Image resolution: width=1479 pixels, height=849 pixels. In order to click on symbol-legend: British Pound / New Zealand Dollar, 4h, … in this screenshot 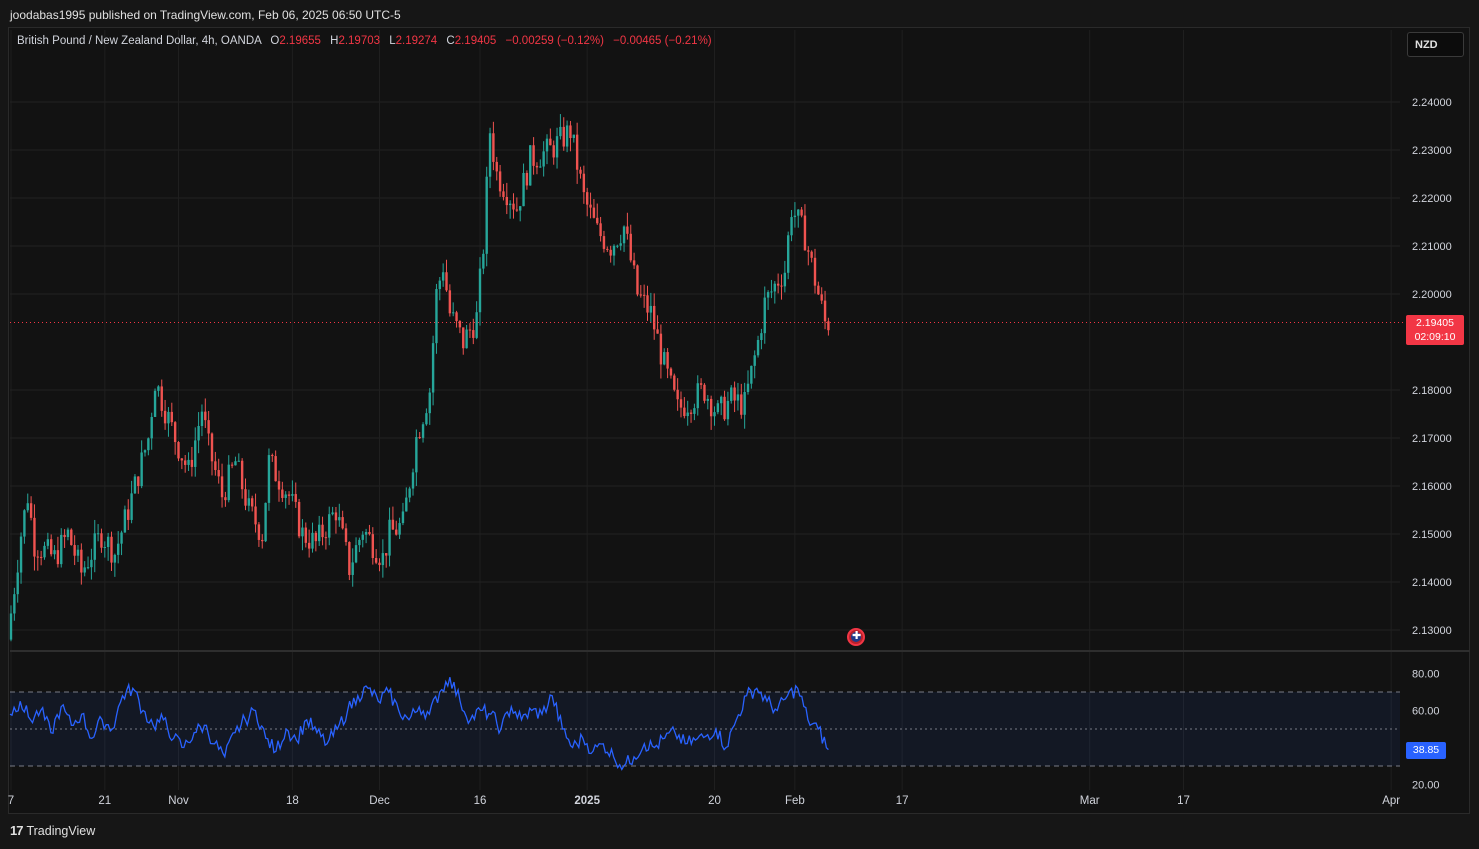, I will do `click(364, 41)`.